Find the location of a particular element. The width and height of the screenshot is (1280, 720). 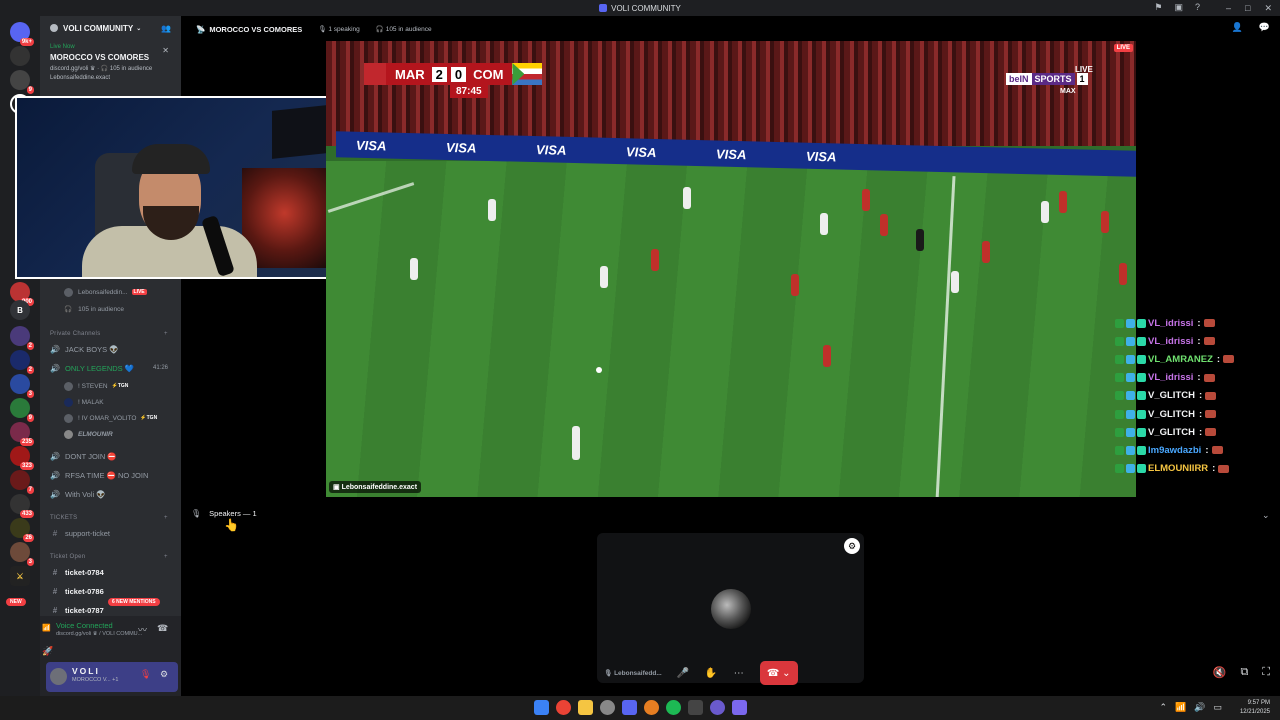

user-card: VOLI MOROCCO V... +1 🎙 ⚙ is located at coordinates (112, 677).